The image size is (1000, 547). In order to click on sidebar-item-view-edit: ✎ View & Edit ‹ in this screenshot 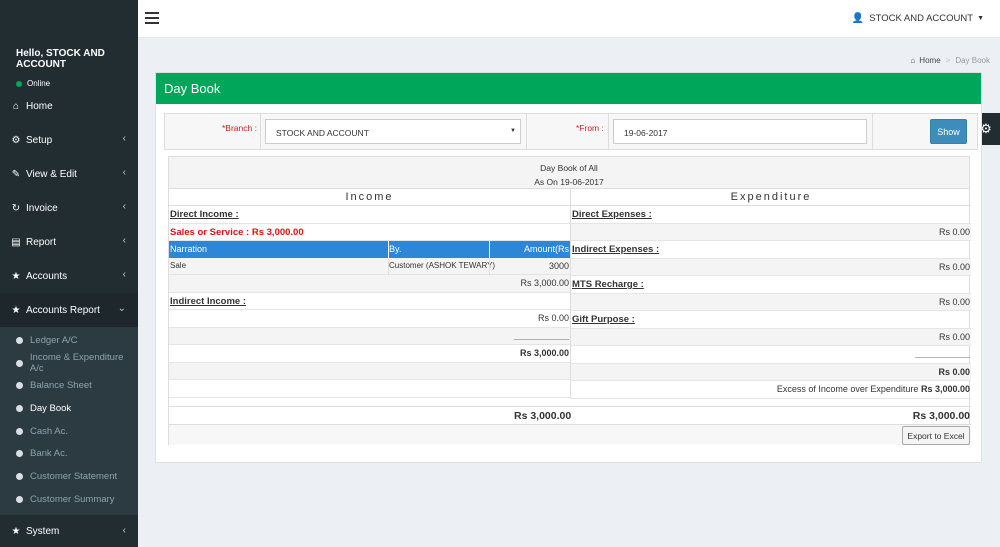, I will do `click(69, 174)`.